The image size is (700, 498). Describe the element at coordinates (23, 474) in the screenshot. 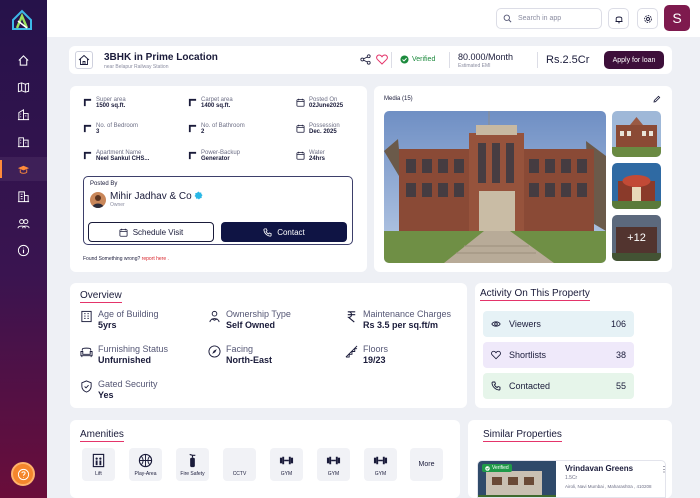

I see `help-button` at that location.